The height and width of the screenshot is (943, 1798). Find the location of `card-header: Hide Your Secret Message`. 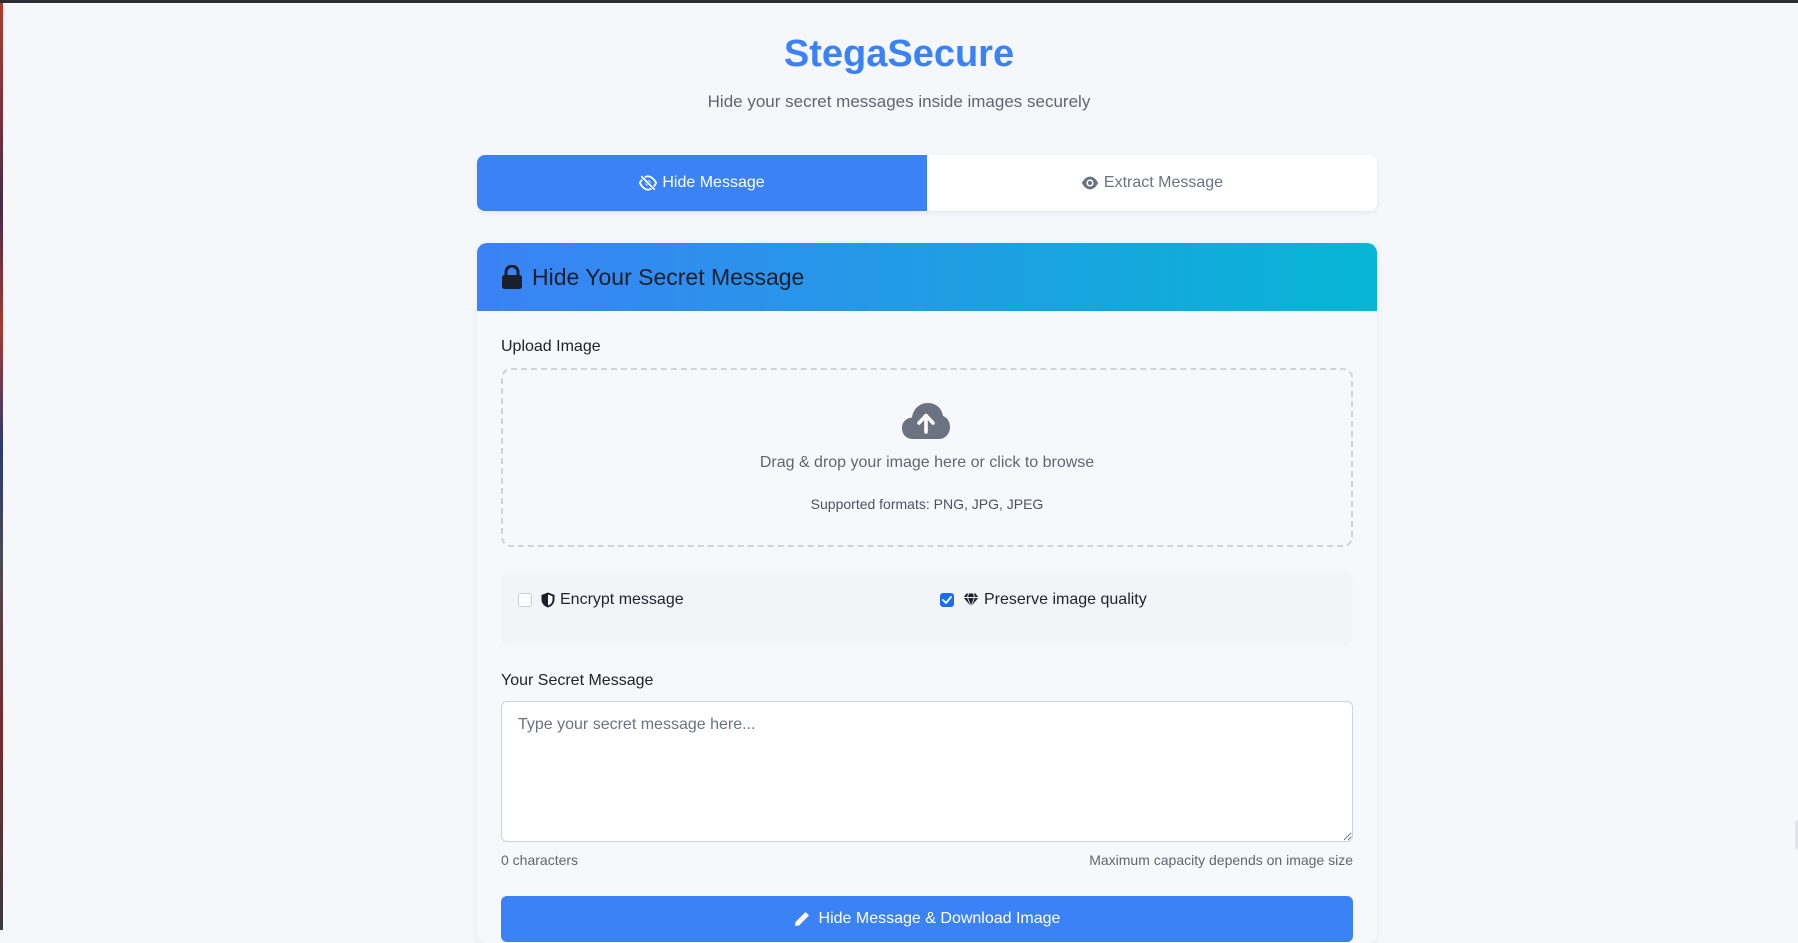

card-header: Hide Your Secret Message is located at coordinates (927, 277).